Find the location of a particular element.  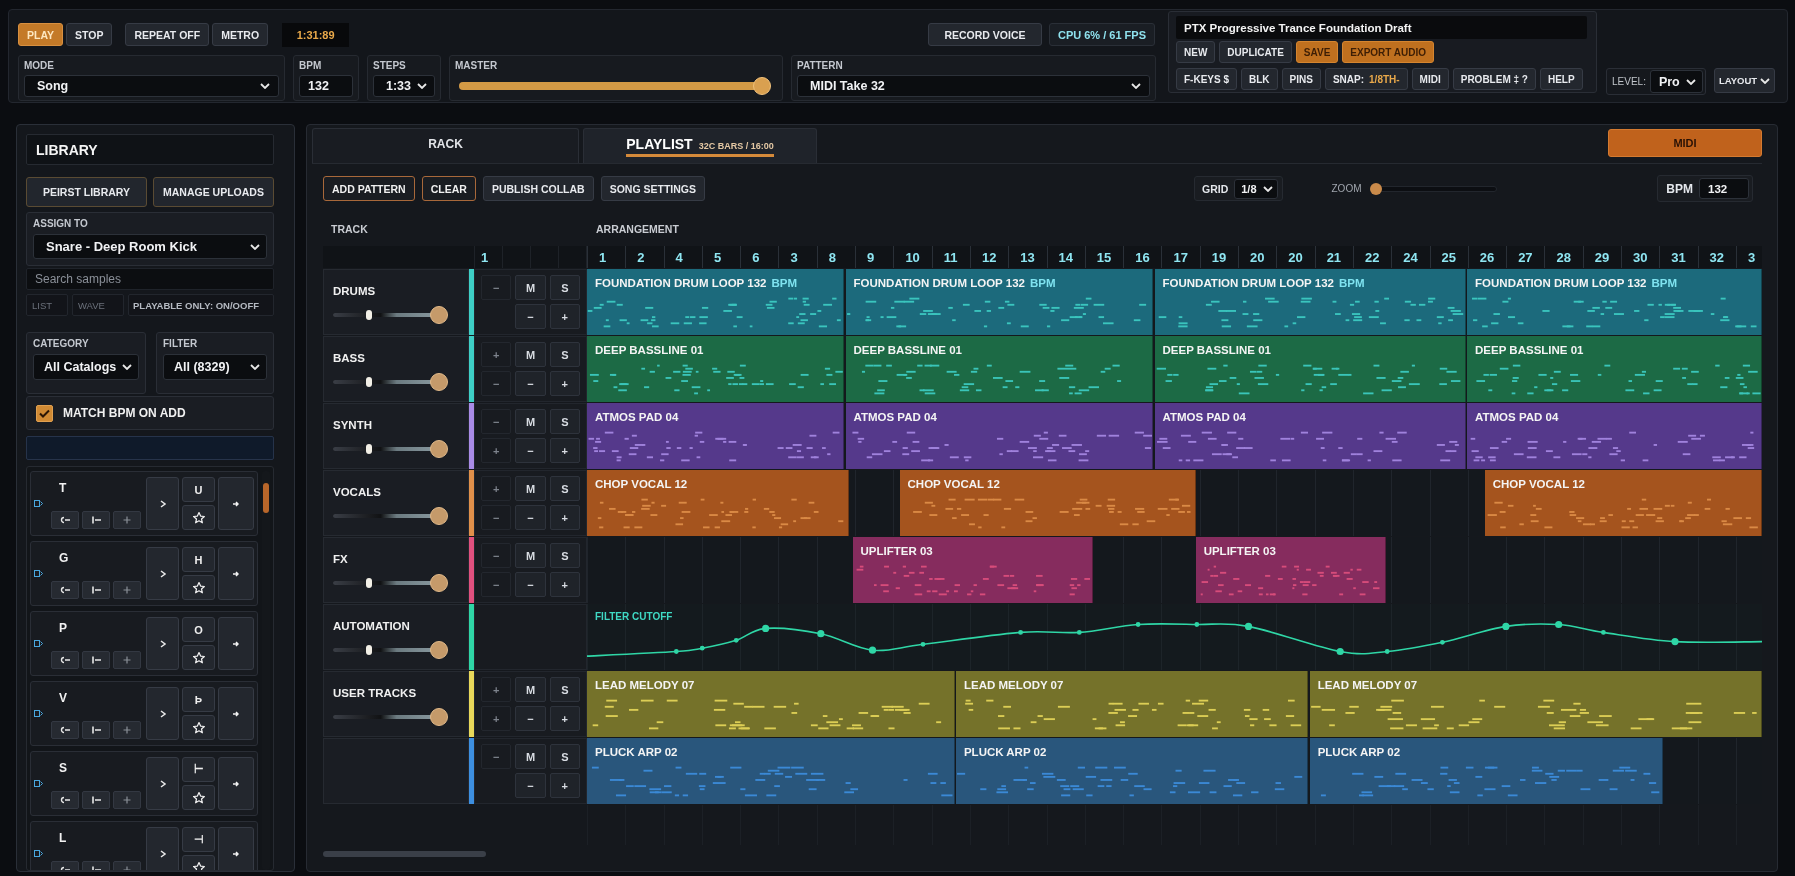

midi-button: MIDI is located at coordinates (1685, 143).